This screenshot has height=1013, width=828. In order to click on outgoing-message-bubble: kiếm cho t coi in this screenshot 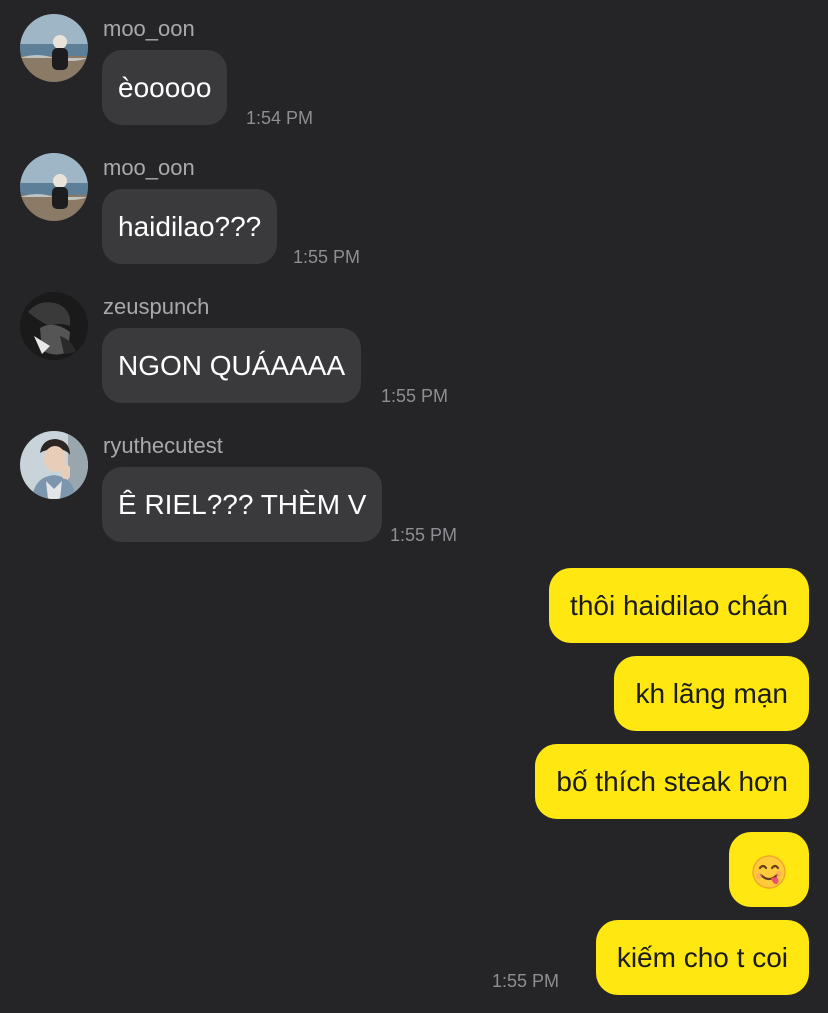, I will do `click(702, 957)`.